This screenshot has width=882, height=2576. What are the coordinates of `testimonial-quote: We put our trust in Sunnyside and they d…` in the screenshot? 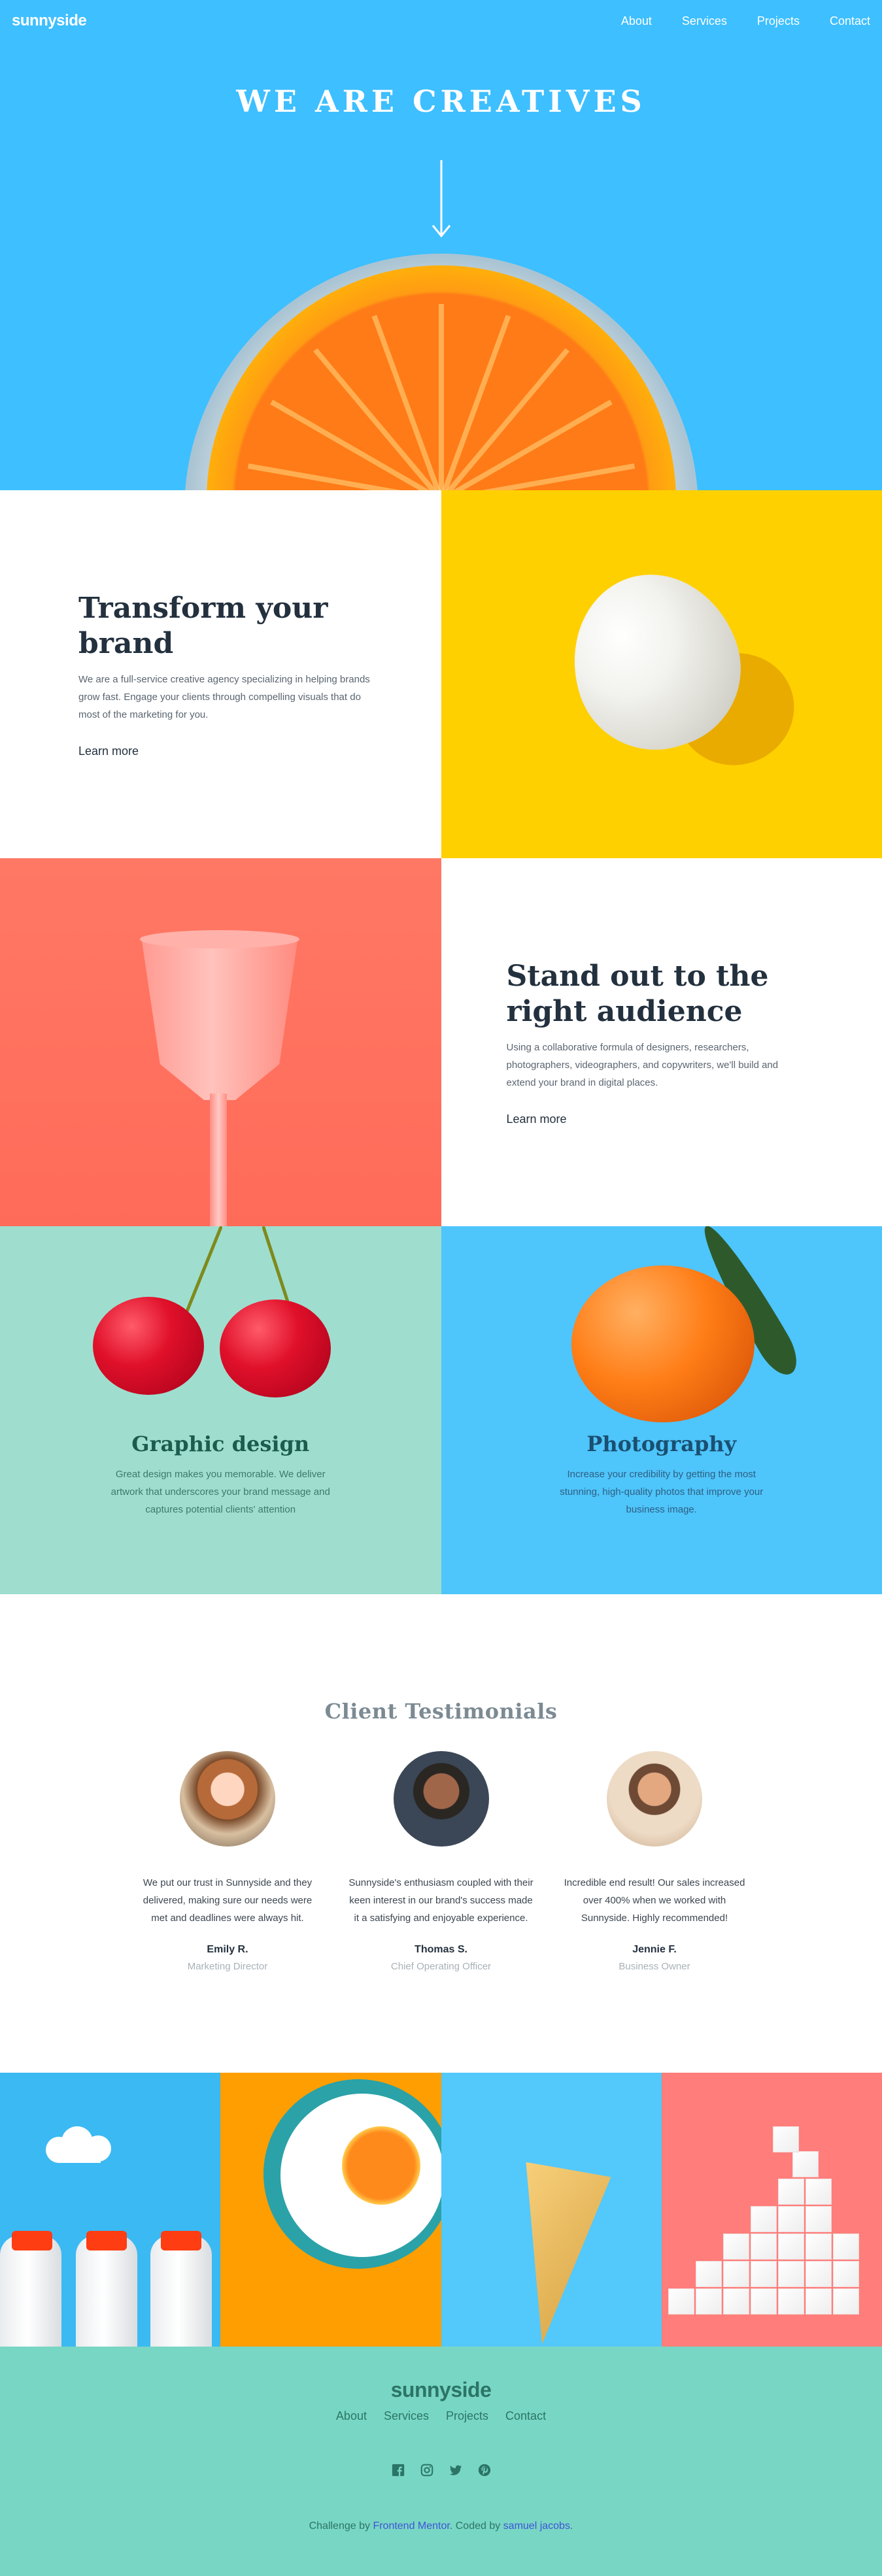 It's located at (227, 1901).